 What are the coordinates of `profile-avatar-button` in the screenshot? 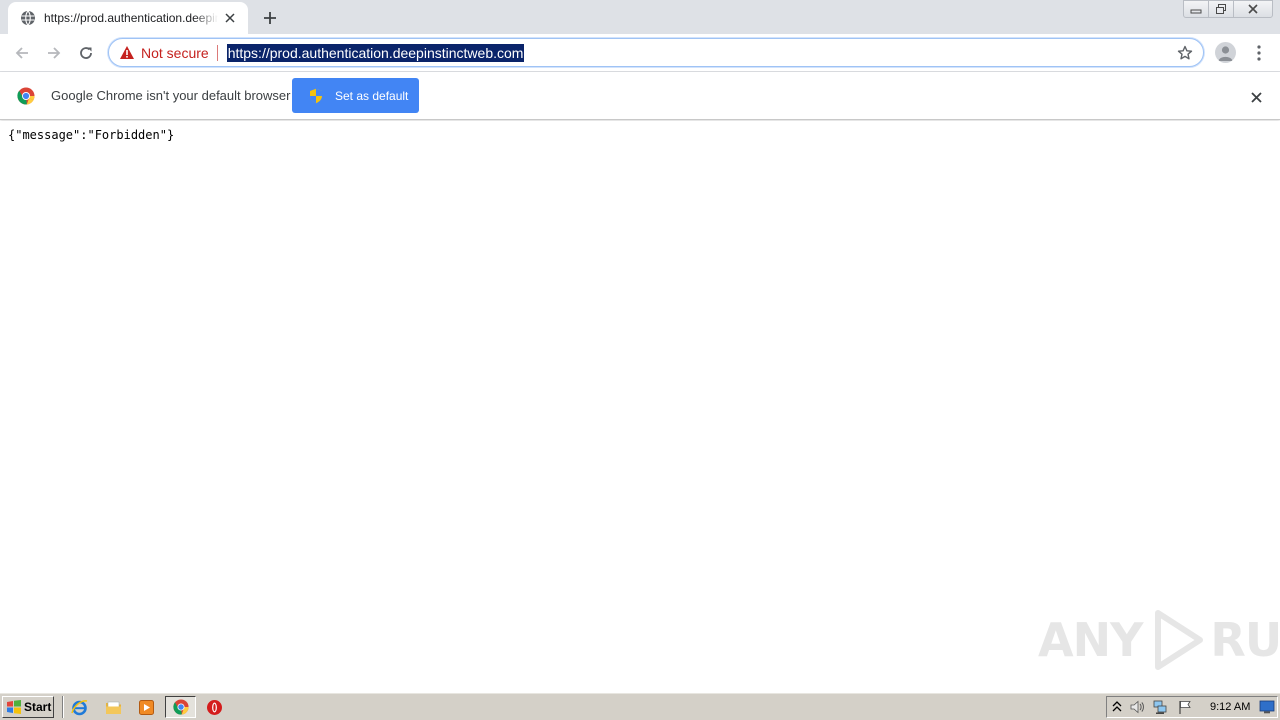 It's located at (1225, 52).